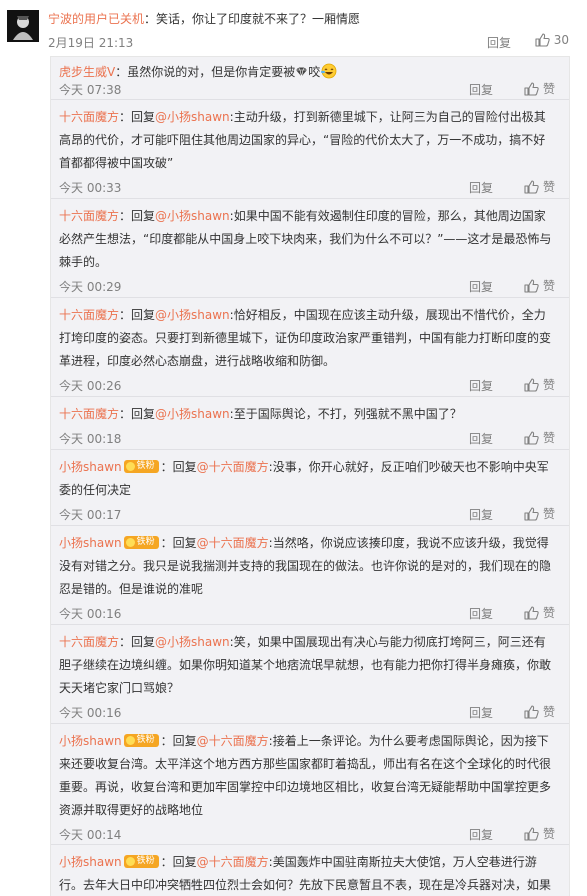  I want to click on main-comment-content: 笑话，你让了印度就不来了？一厢情愿, so click(258, 19).